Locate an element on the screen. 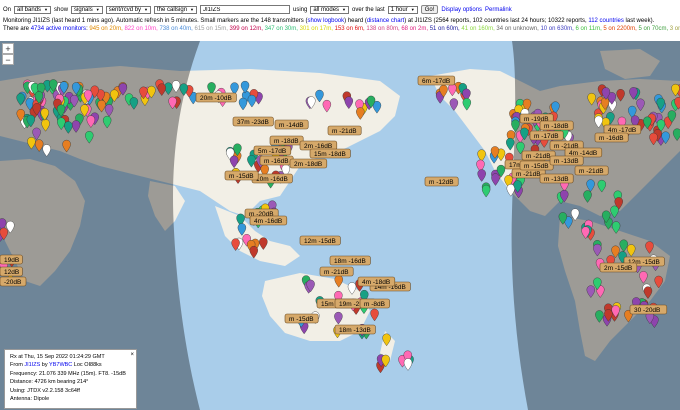 The width and height of the screenshot is (680, 410). spot-label: m -14dB is located at coordinates (291, 124).